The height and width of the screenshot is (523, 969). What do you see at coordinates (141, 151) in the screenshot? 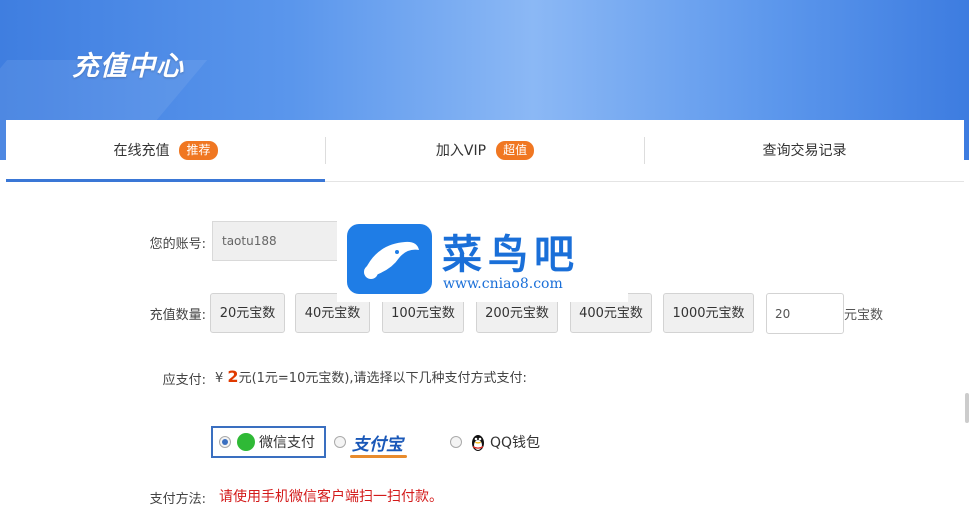
I see `tab-label: 在线充值` at bounding box center [141, 151].